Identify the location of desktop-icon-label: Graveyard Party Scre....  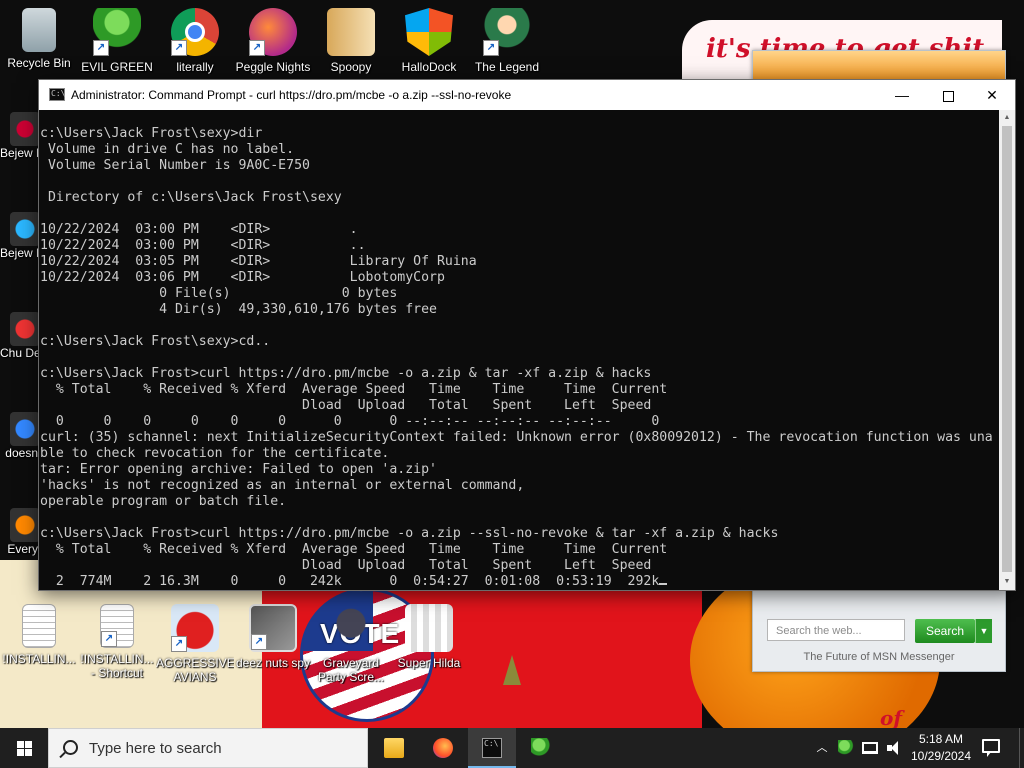
(351, 670).